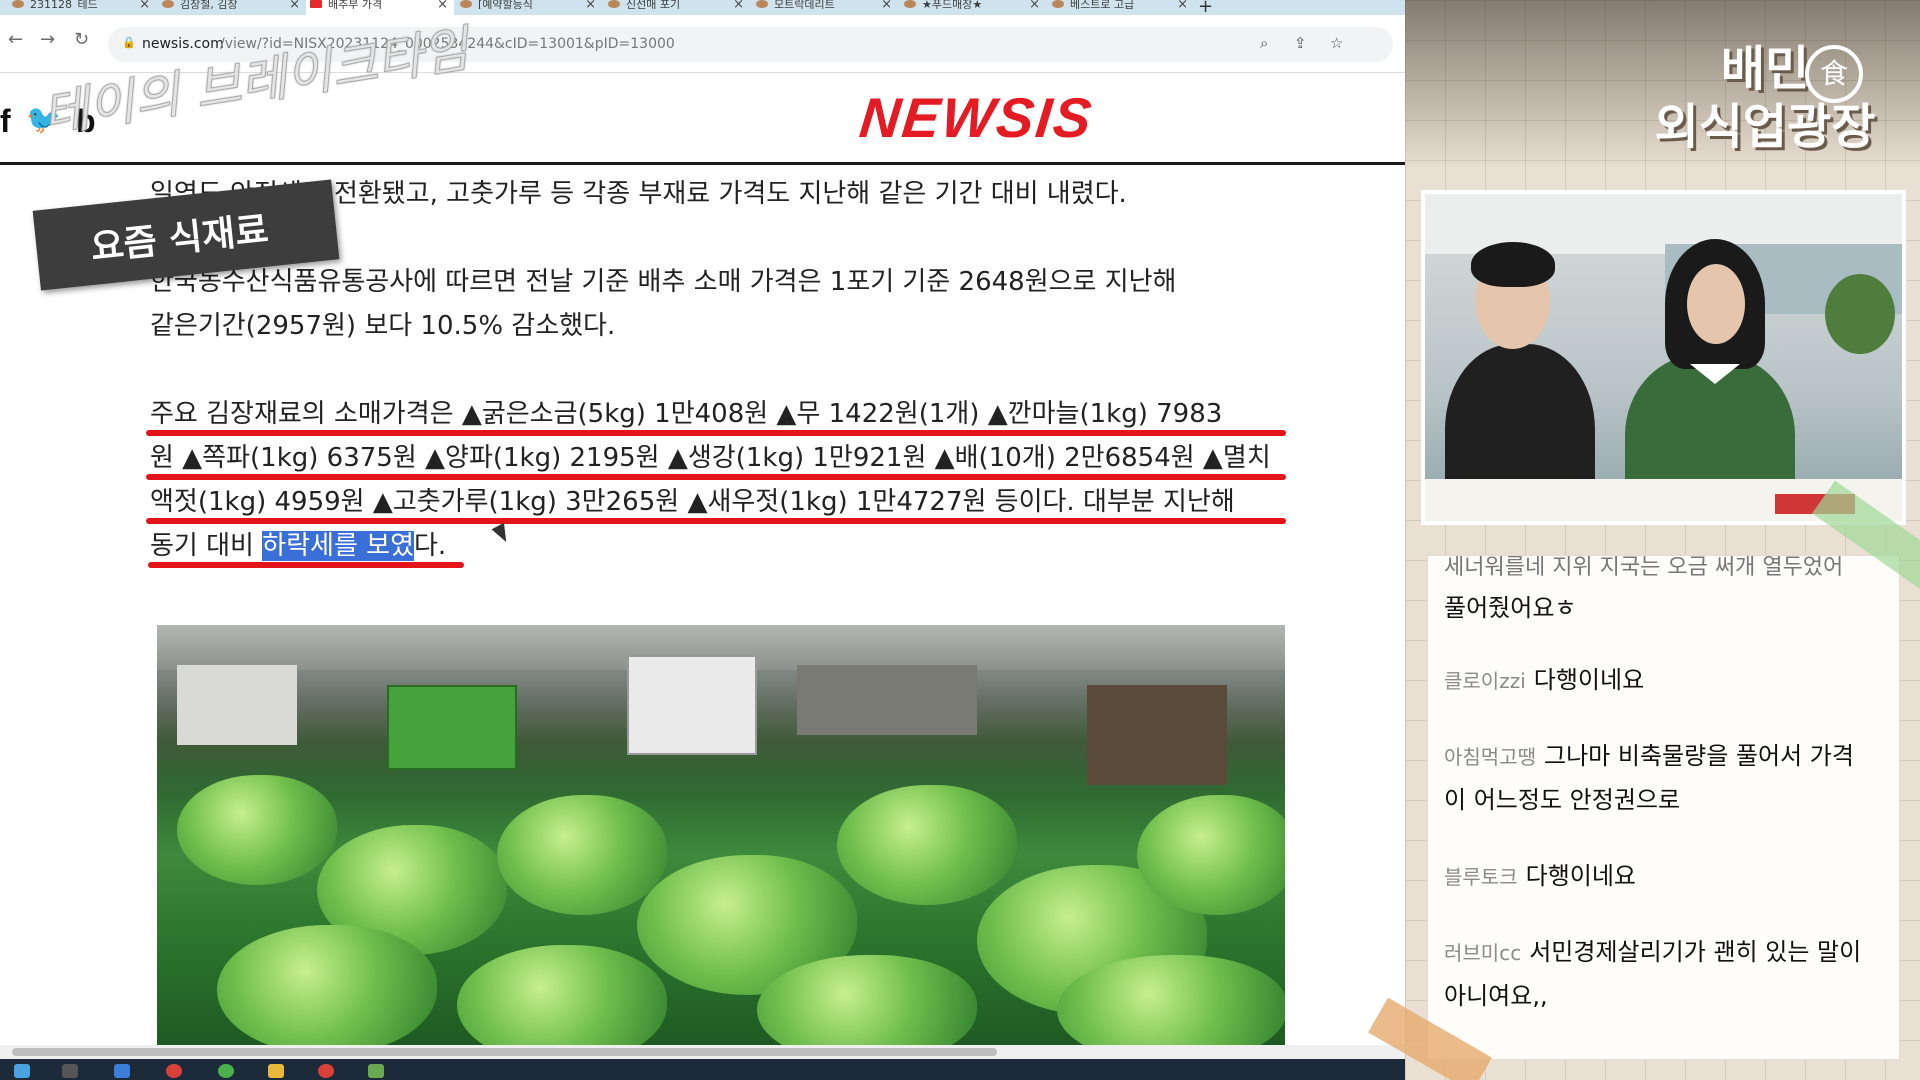 The height and width of the screenshot is (1080, 1920). Describe the element at coordinates (1664, 608) in the screenshot. I see `chat-message: 풀어줬어요ㅎ` at that location.